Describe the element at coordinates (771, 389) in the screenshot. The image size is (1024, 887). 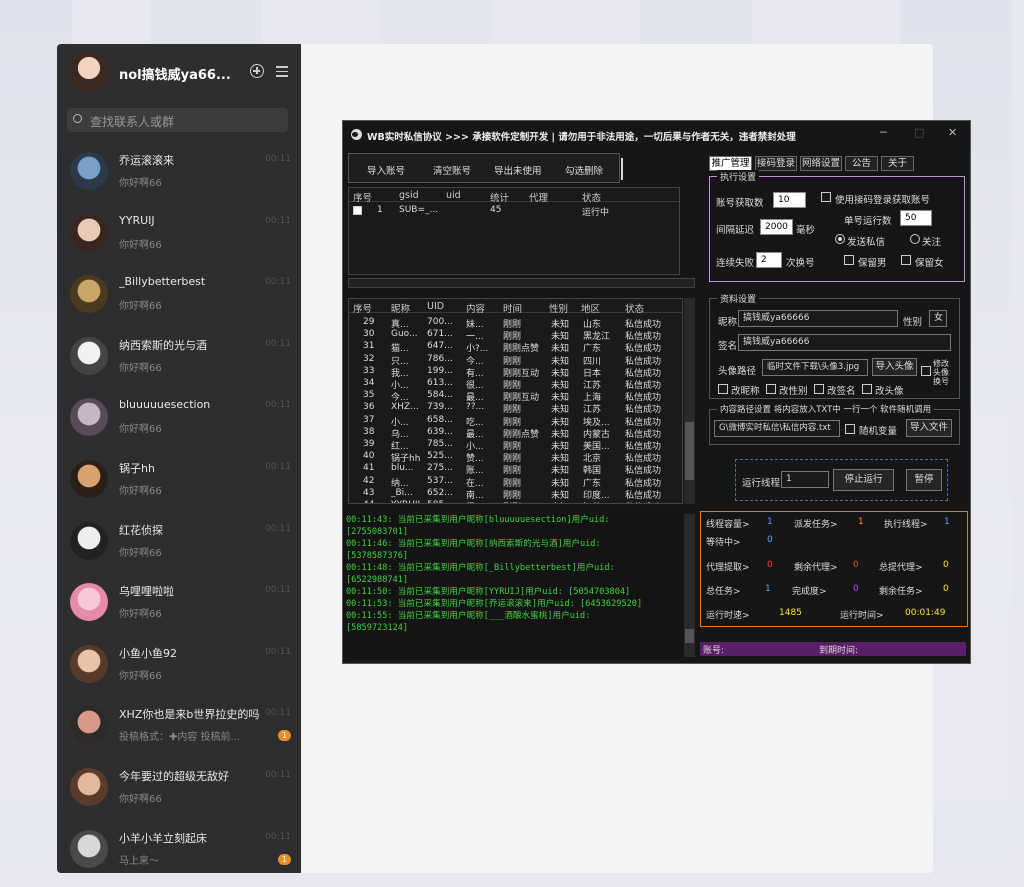
I see `change-gender-checkbox` at that location.